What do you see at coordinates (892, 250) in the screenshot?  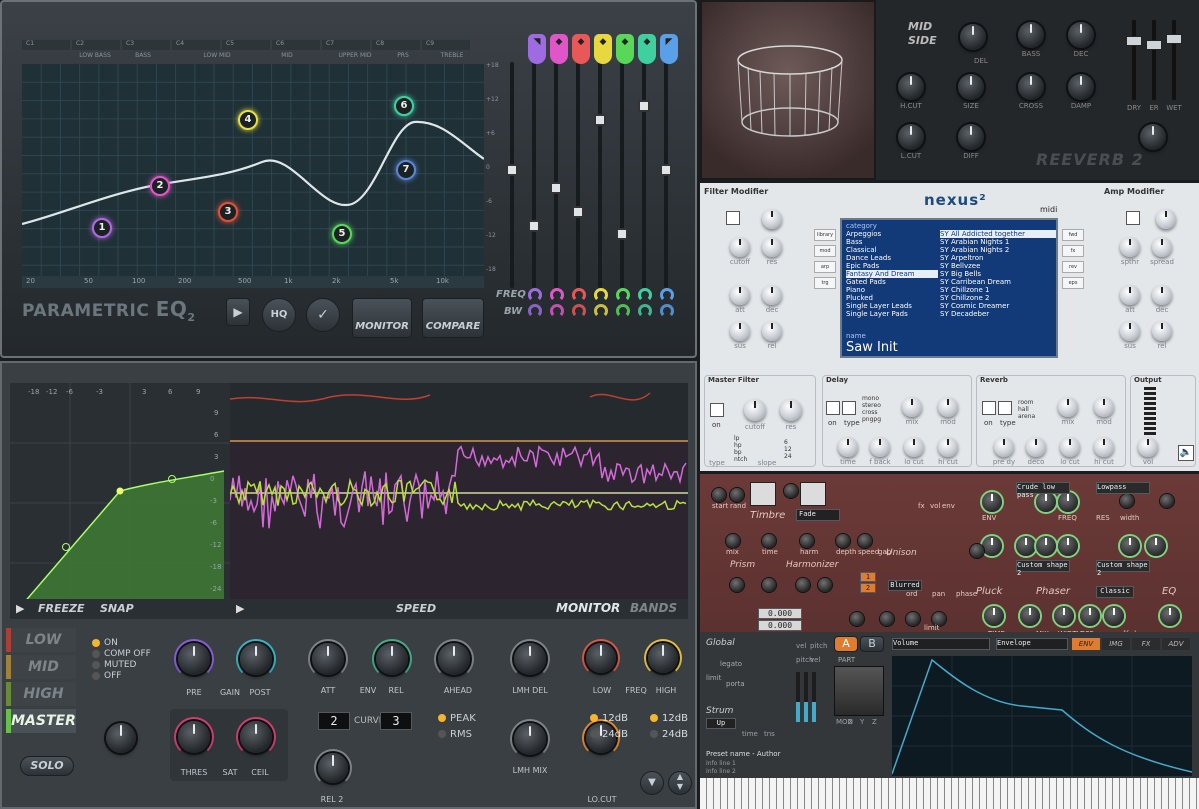 I see `category-item: Classical` at bounding box center [892, 250].